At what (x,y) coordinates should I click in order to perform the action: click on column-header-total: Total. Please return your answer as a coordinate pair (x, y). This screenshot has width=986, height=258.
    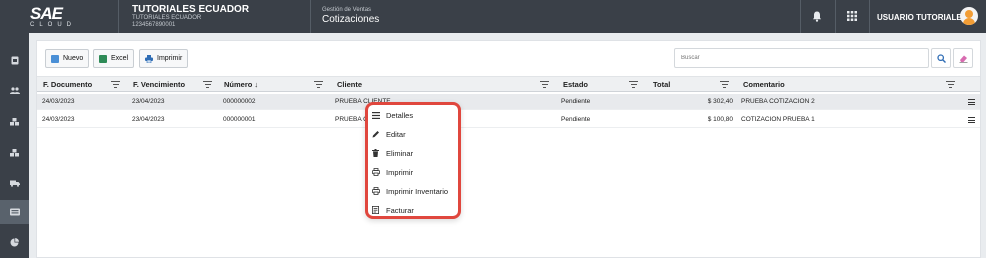
    Looking at the image, I should click on (693, 84).